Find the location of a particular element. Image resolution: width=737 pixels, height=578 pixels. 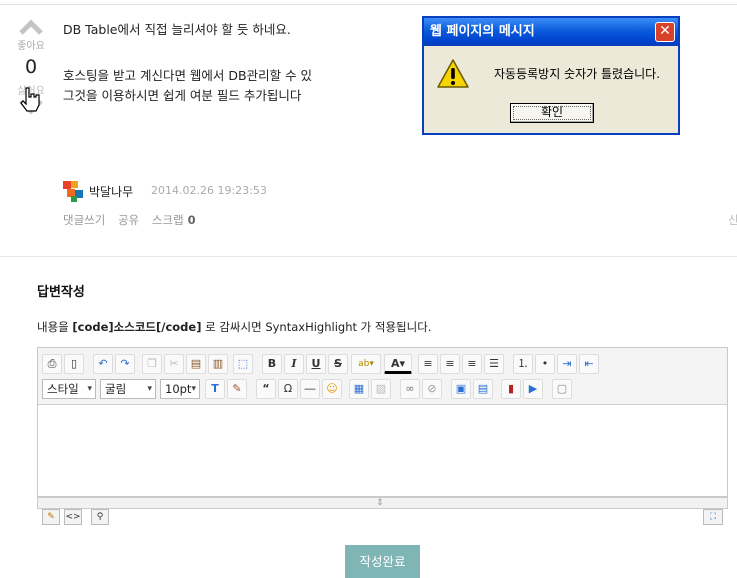

ordered-list-icon: ⒈ is located at coordinates (523, 364).